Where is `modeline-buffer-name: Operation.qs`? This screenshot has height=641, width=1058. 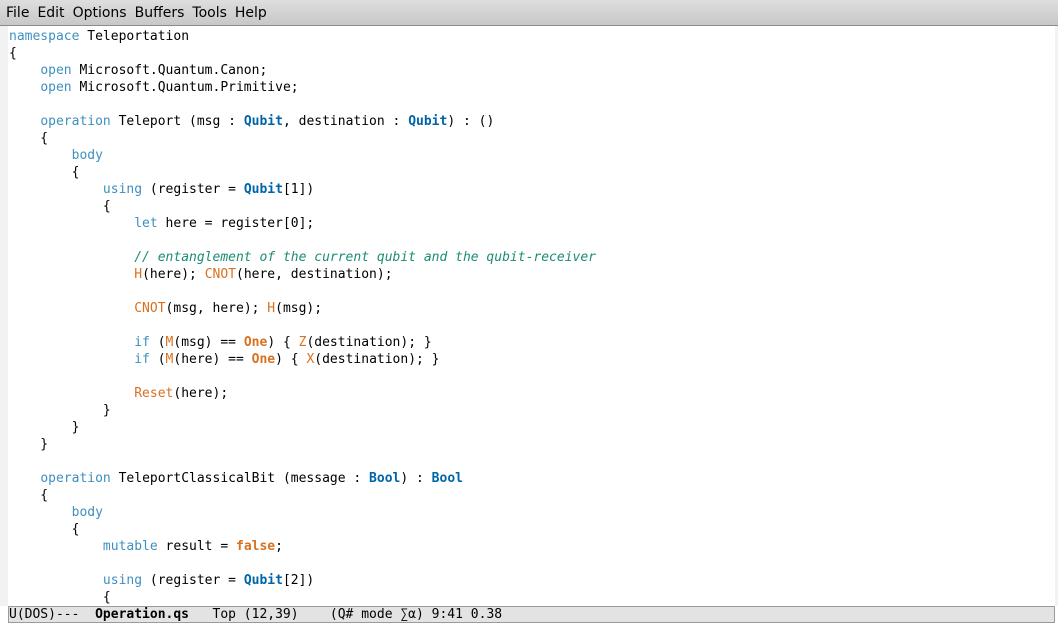
modeline-buffer-name: Operation.qs is located at coordinates (142, 614).